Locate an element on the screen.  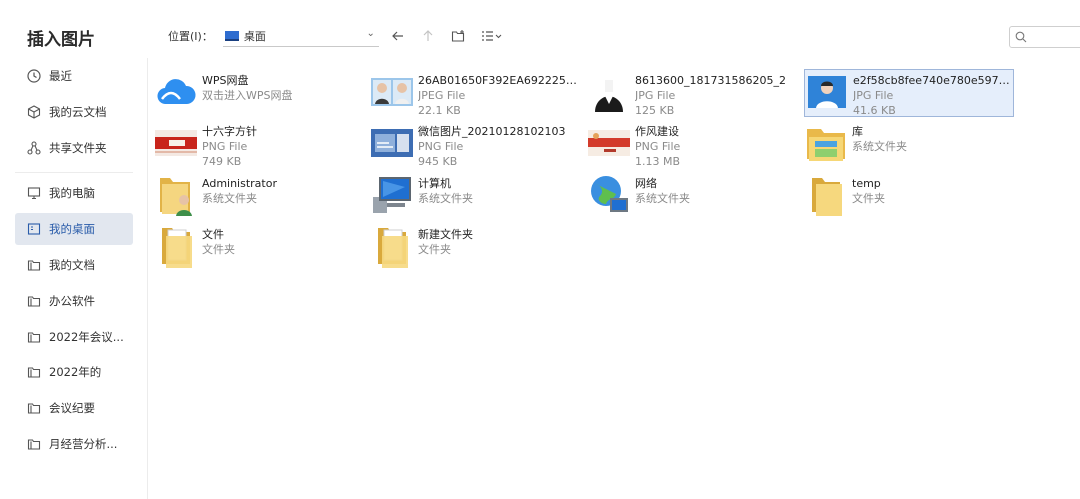
monitor-icon is located at coordinates (34, 193).